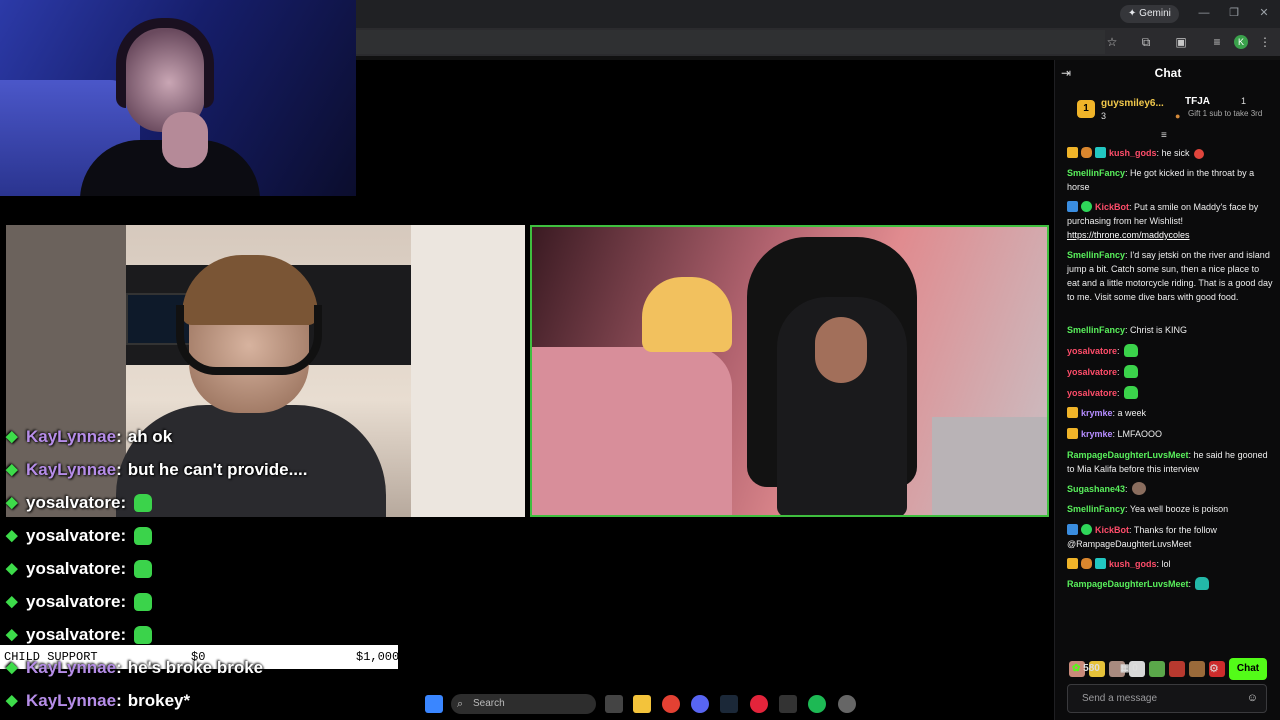 This screenshot has height=720, width=1280. I want to click on steam-icon, so click(729, 704).